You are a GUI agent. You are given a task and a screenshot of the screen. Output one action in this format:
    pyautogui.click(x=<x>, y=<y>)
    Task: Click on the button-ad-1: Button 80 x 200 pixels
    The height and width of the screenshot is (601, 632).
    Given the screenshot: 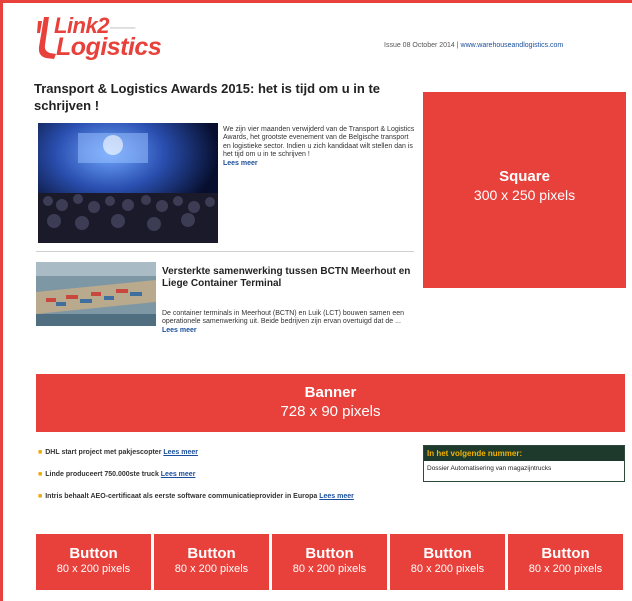 What is the action you would take?
    pyautogui.click(x=93, y=562)
    